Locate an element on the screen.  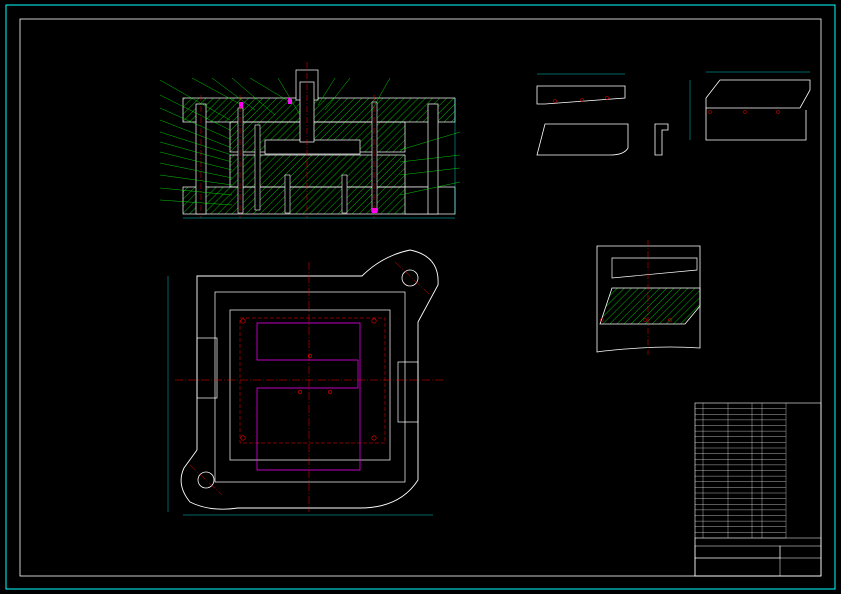
die-section-view is located at coordinates (310, 140).